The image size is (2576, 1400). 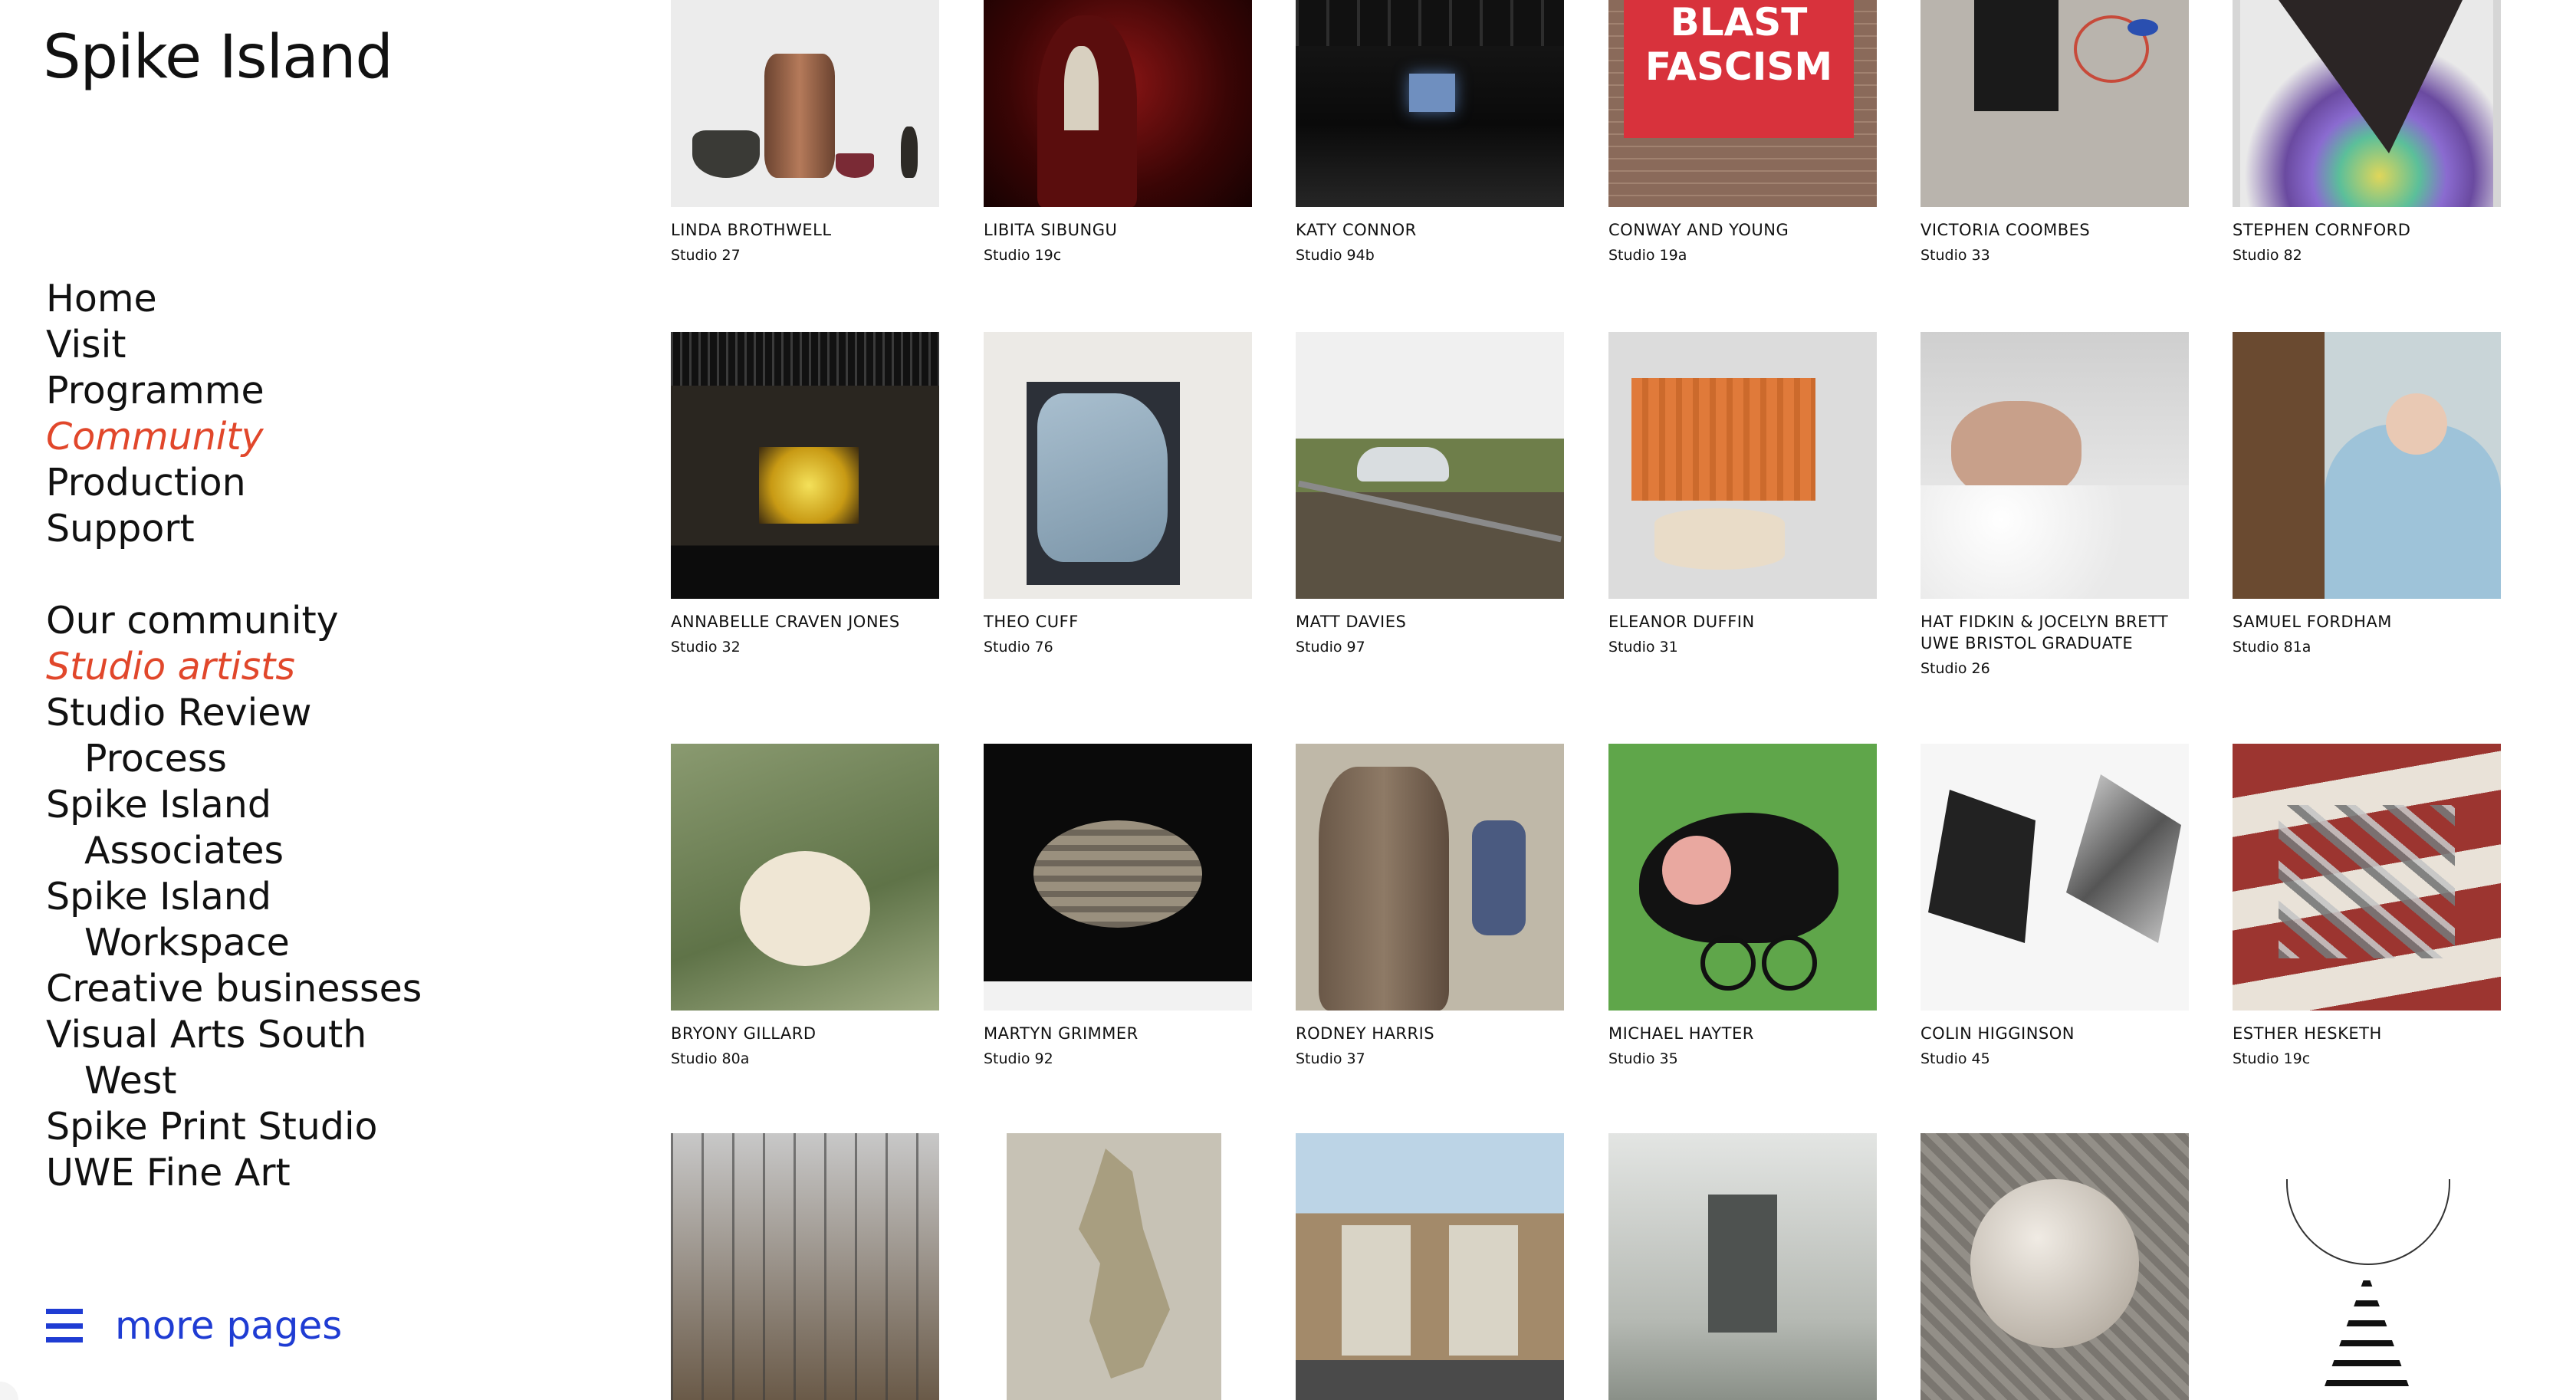 What do you see at coordinates (1739, 69) in the screenshot?
I see `banner-text: BLAST FASCISM` at bounding box center [1739, 69].